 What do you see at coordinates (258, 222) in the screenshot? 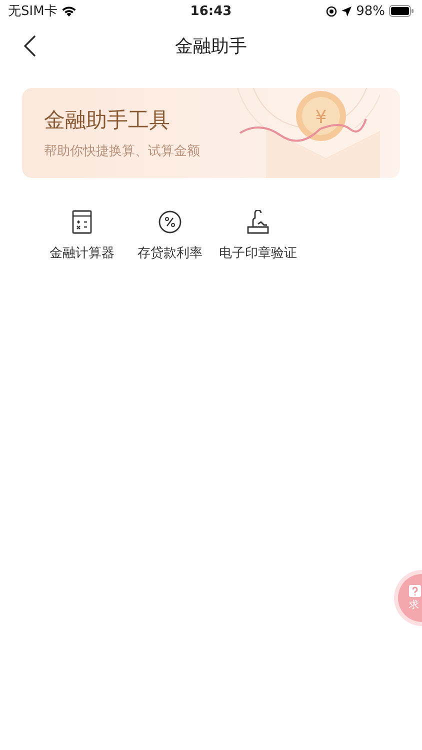
I see `stamp-icon` at bounding box center [258, 222].